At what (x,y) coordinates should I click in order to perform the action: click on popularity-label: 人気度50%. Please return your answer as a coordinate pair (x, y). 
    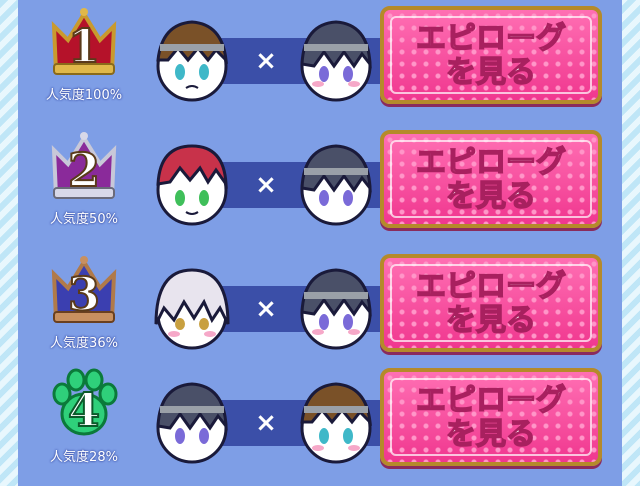
    Looking at the image, I should click on (84, 219).